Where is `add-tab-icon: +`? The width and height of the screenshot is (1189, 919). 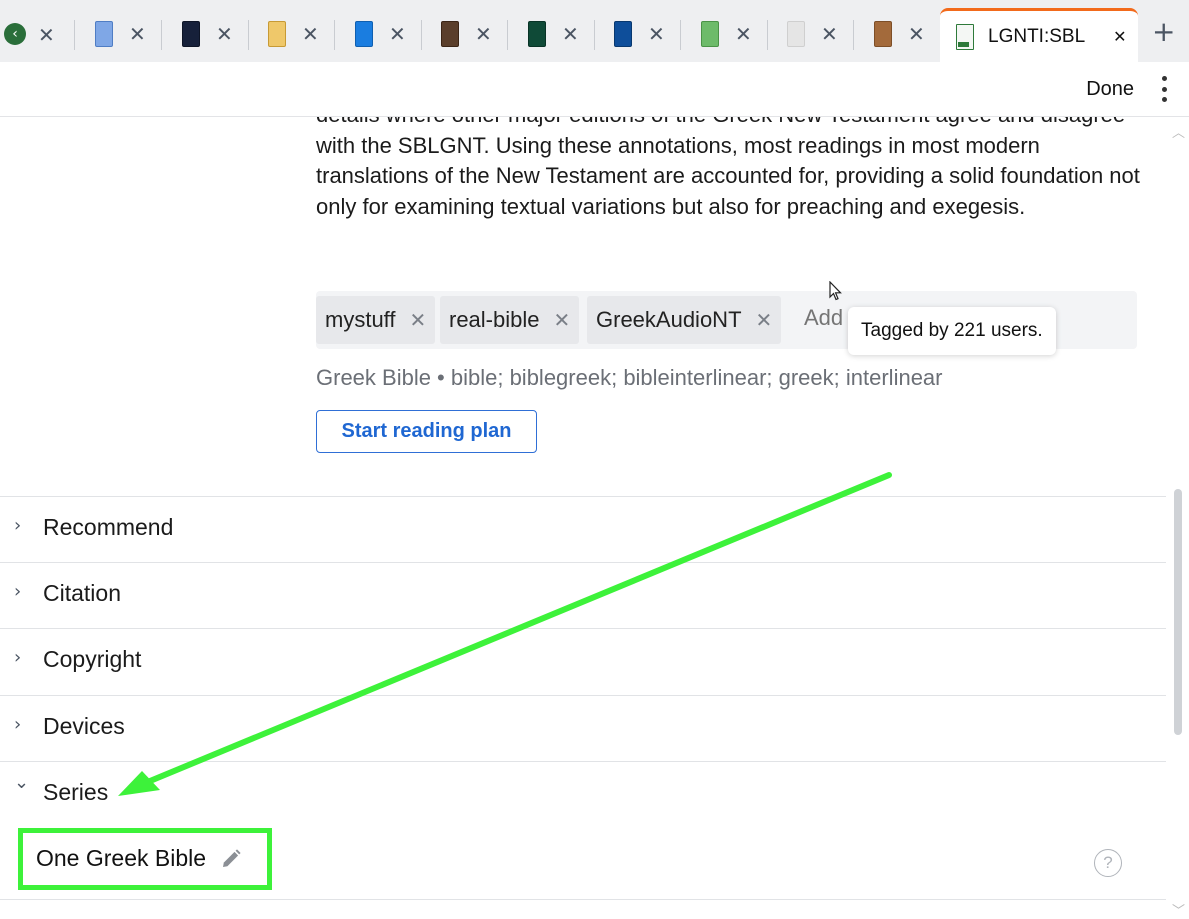 add-tab-icon: + is located at coordinates (1163, 32).